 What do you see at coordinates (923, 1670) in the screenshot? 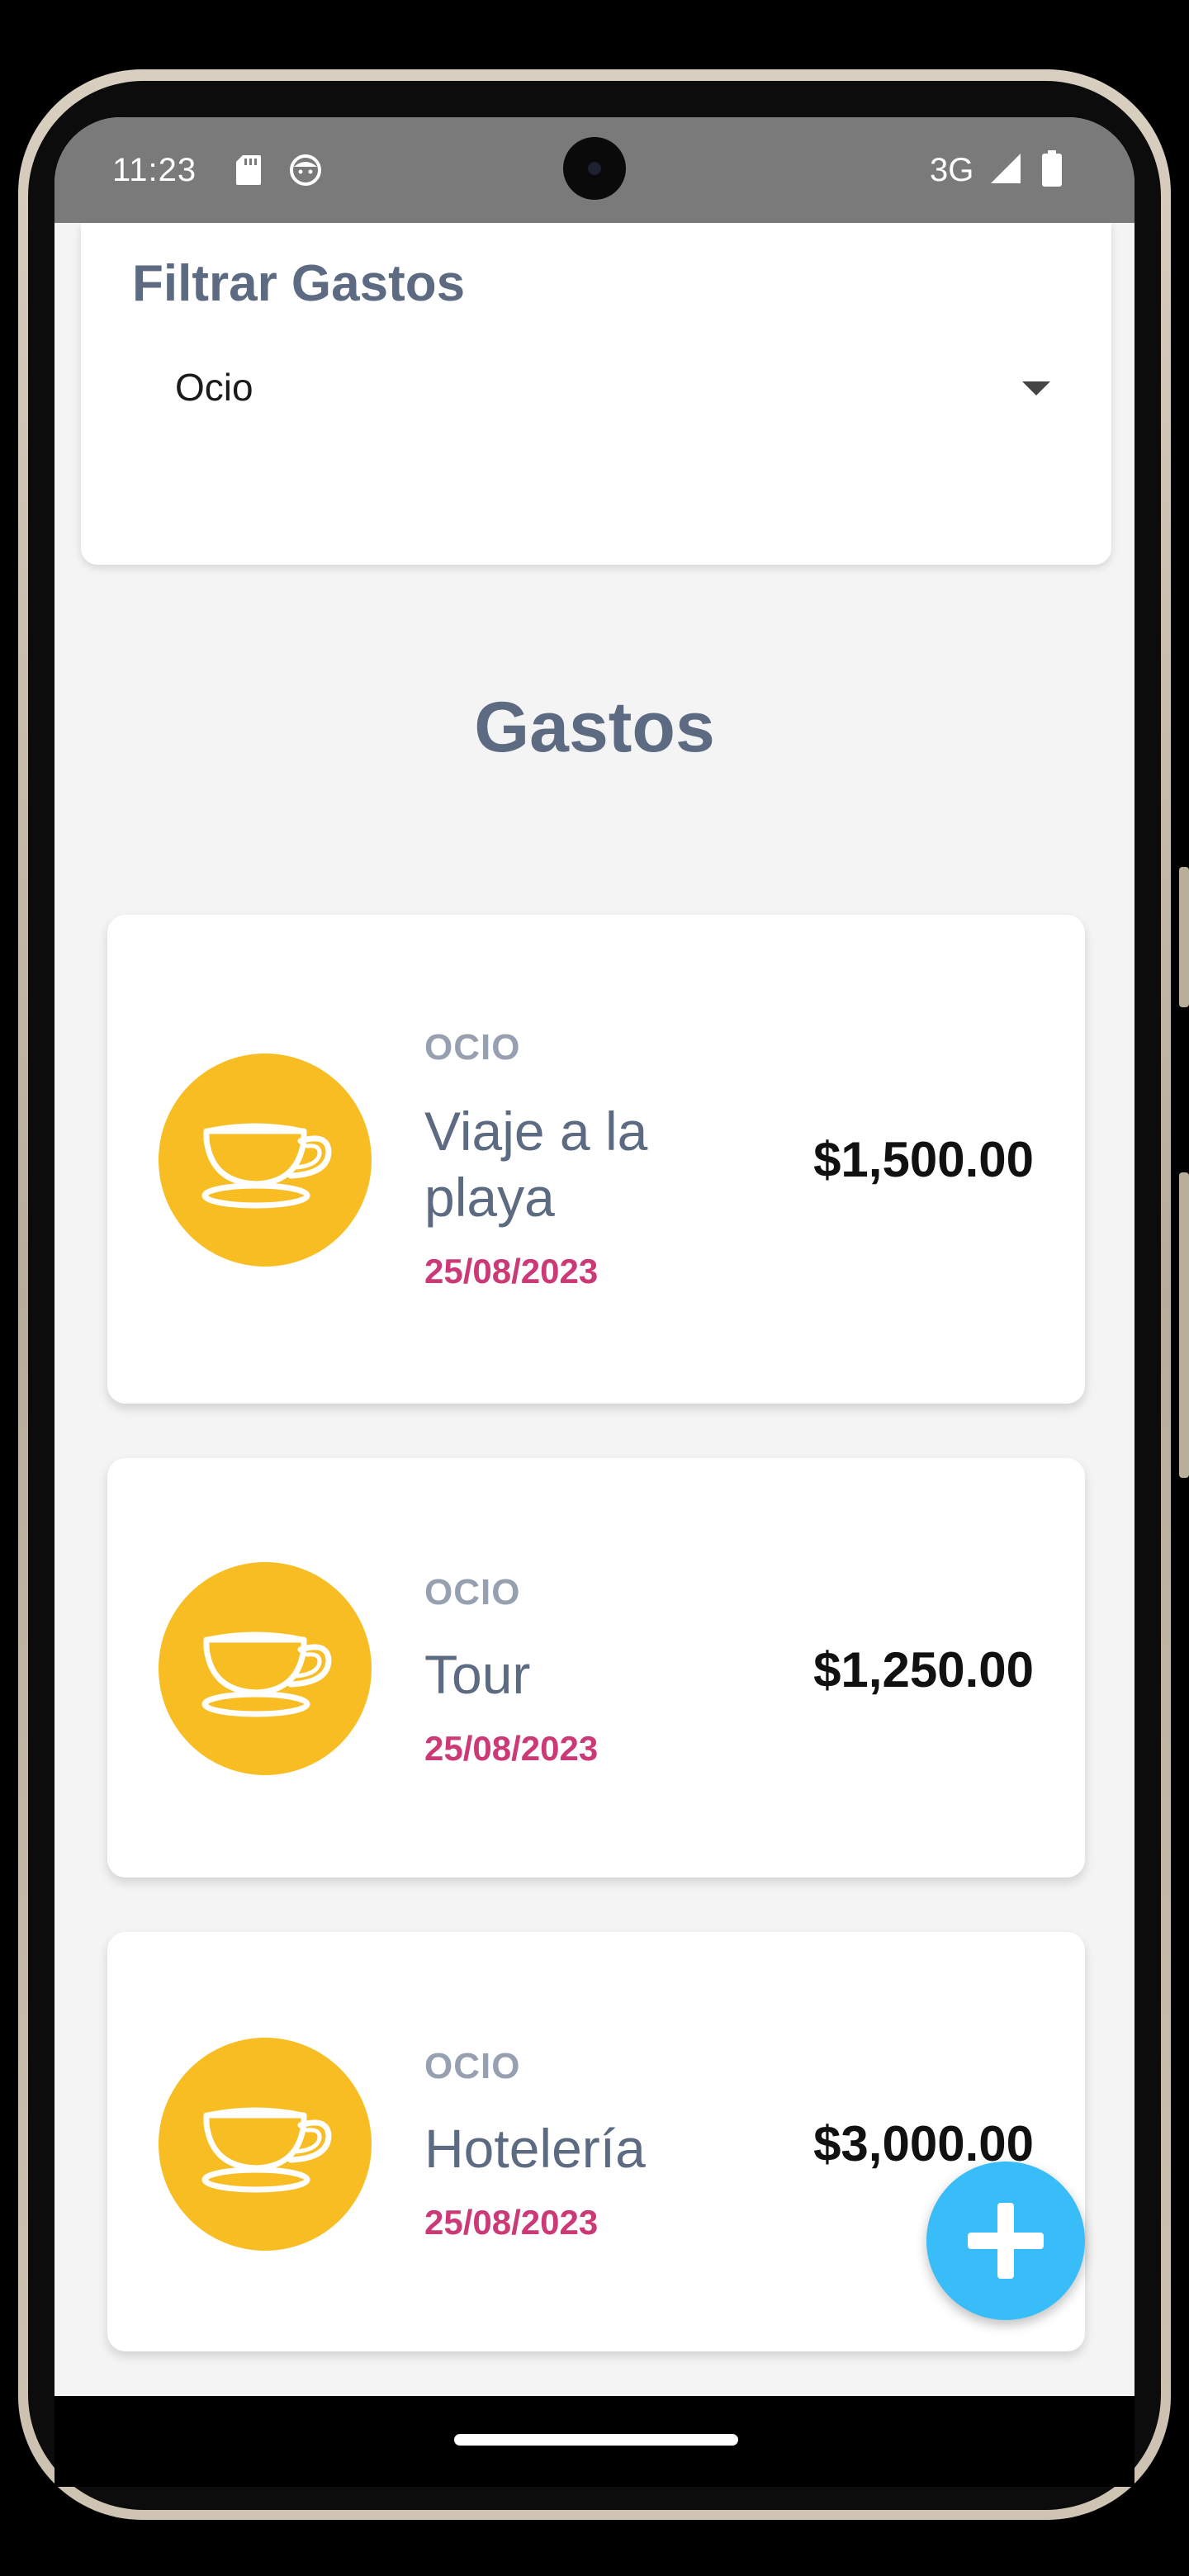
I see `expense-amount: $1,250.00` at bounding box center [923, 1670].